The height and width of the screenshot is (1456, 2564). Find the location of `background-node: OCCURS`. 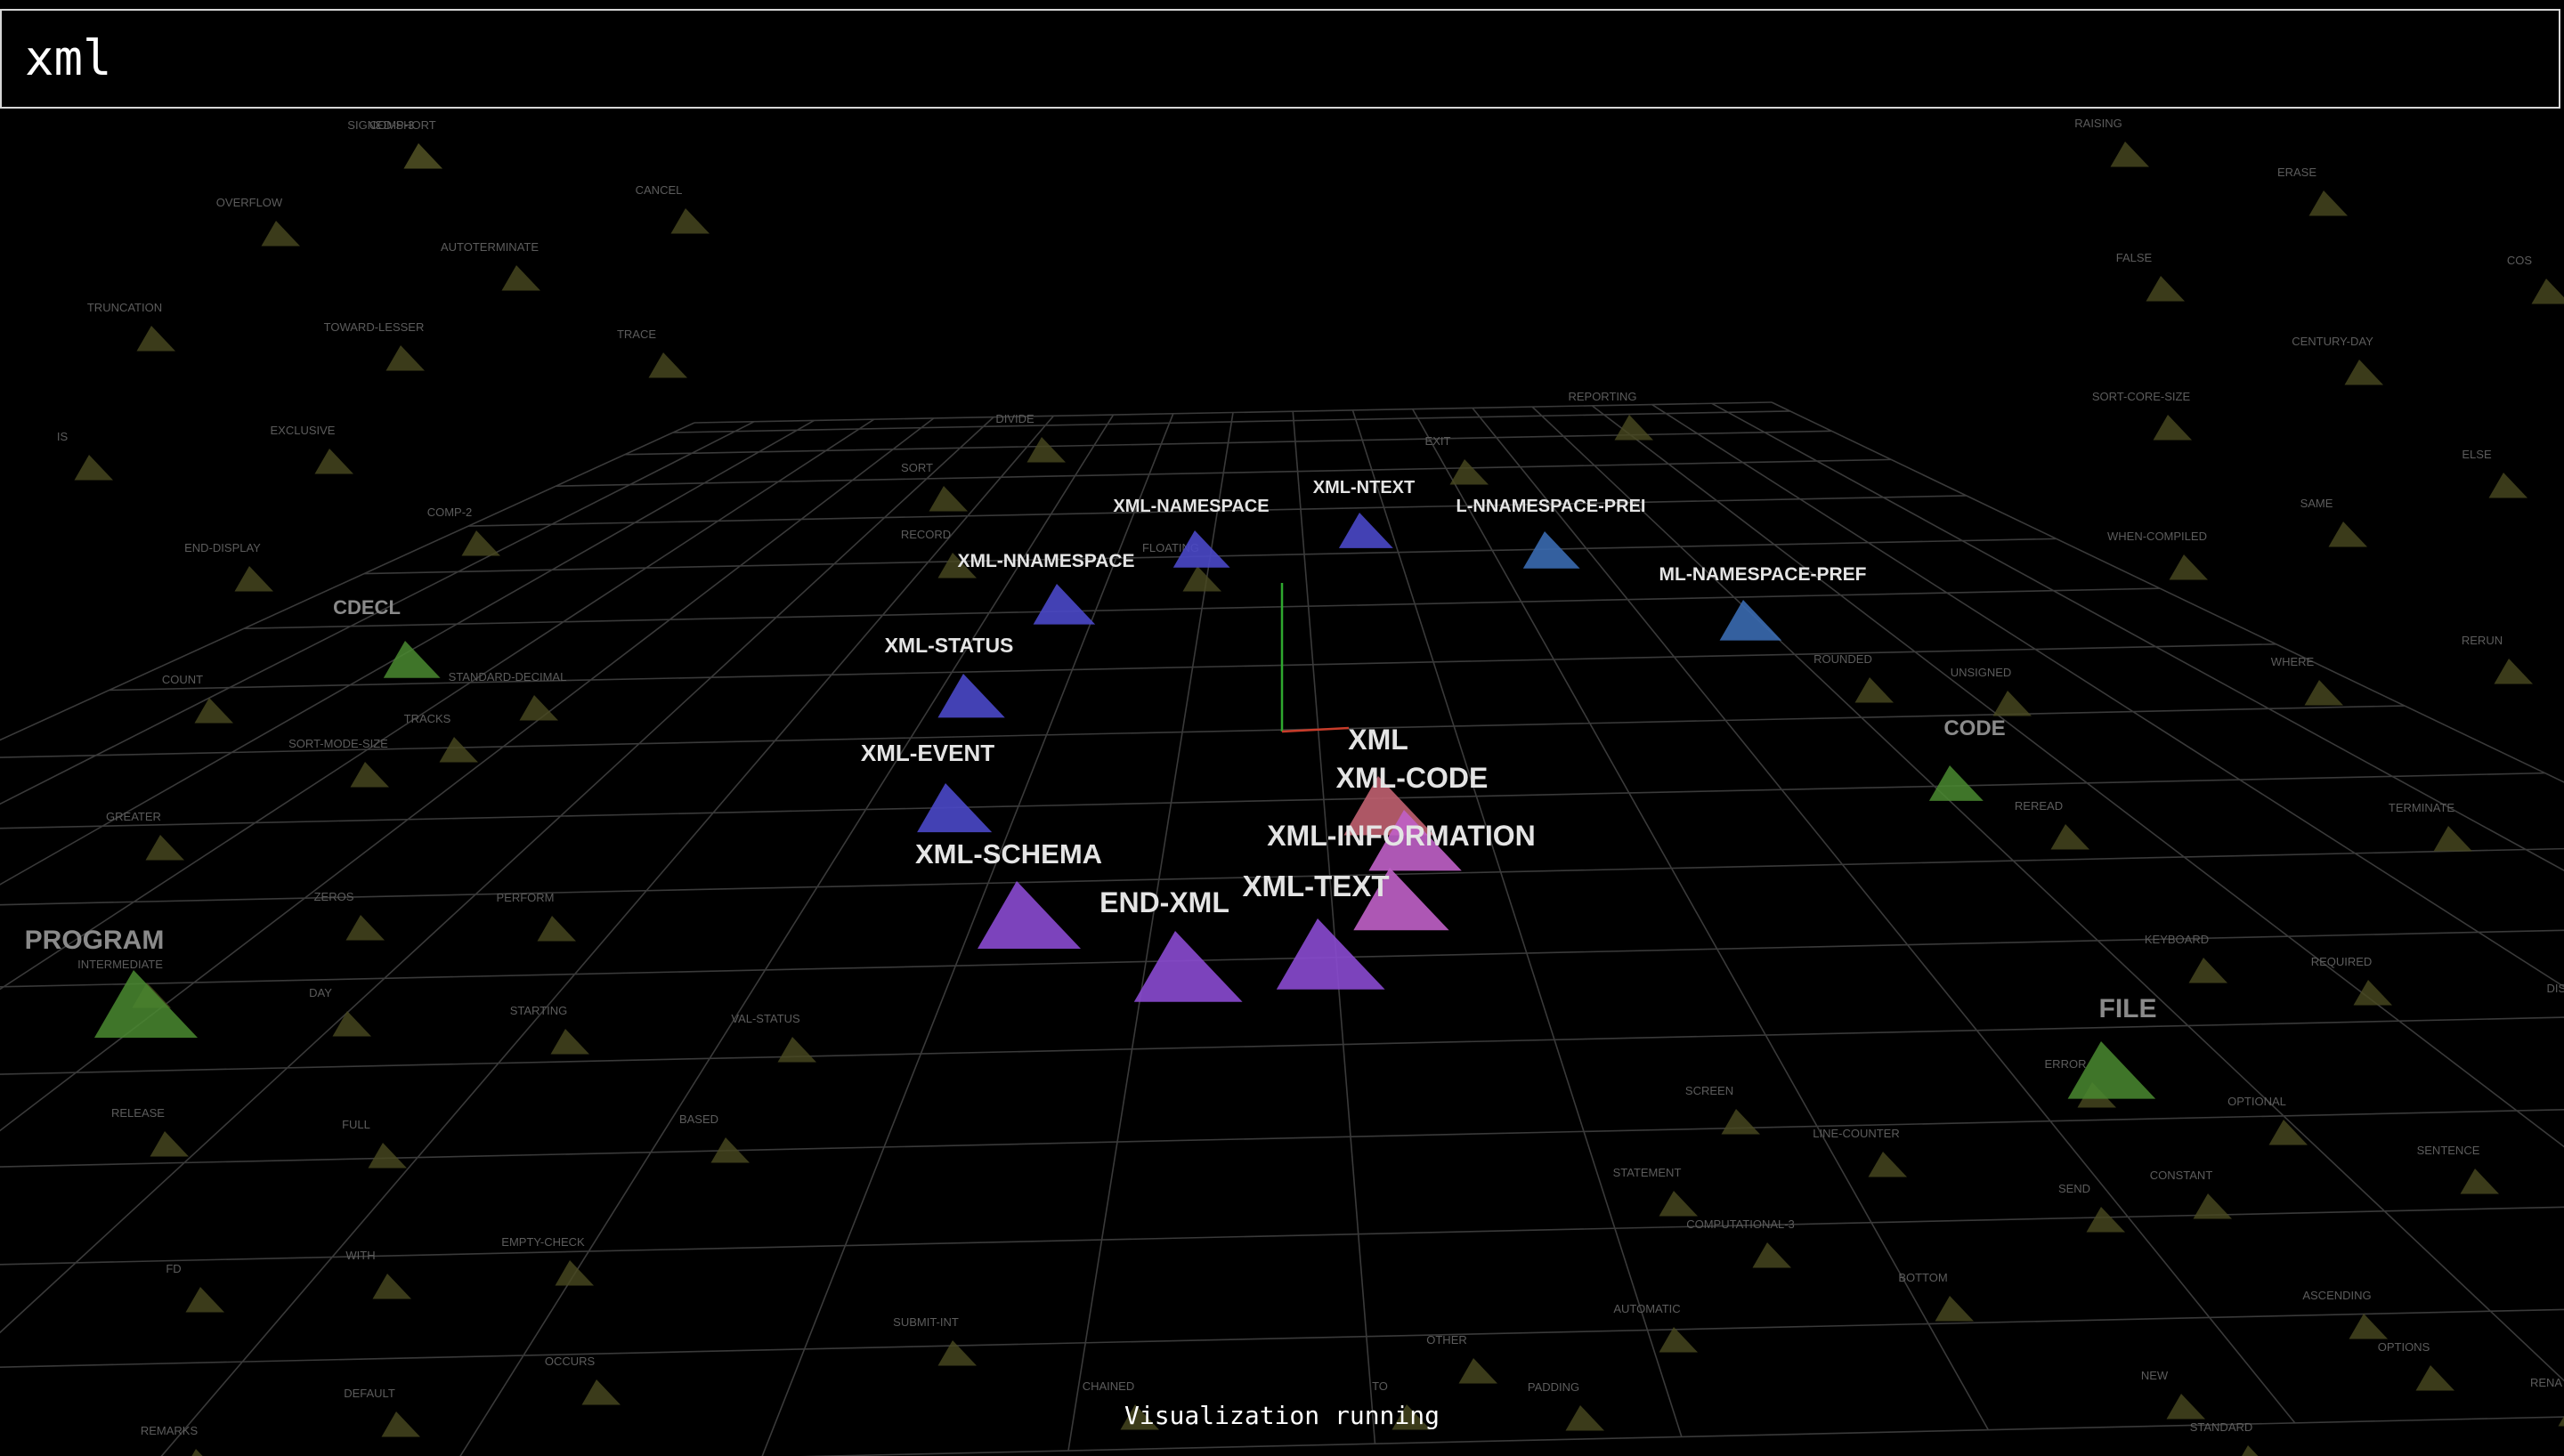

background-node: OCCURS is located at coordinates (583, 1380).